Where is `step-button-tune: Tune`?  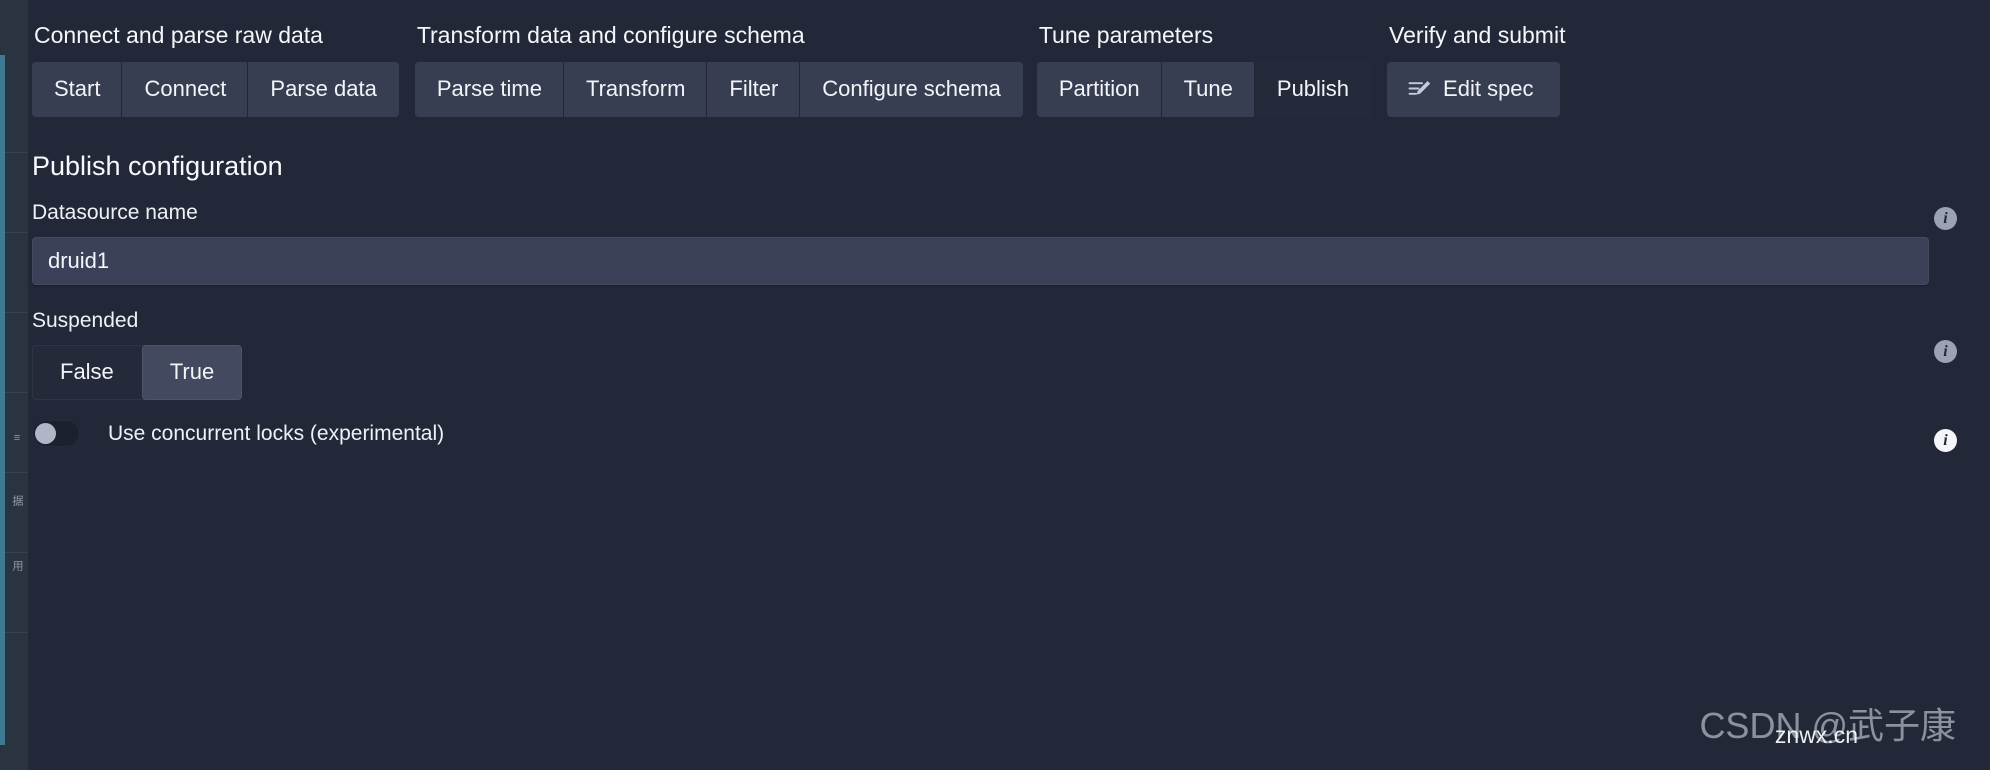 step-button-tune: Tune is located at coordinates (1208, 89).